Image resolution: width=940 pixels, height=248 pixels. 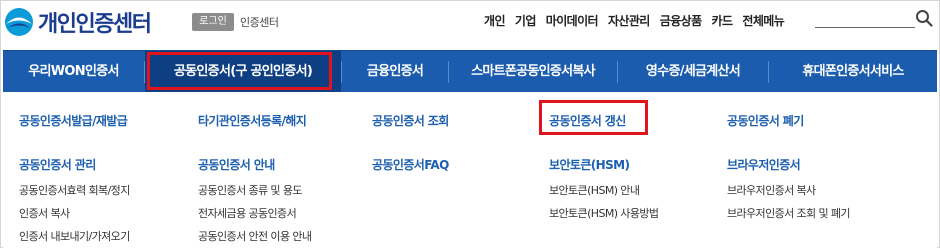 What do you see at coordinates (572, 20) in the screenshot?
I see `util-nav-mydata: 마이데이터` at bounding box center [572, 20].